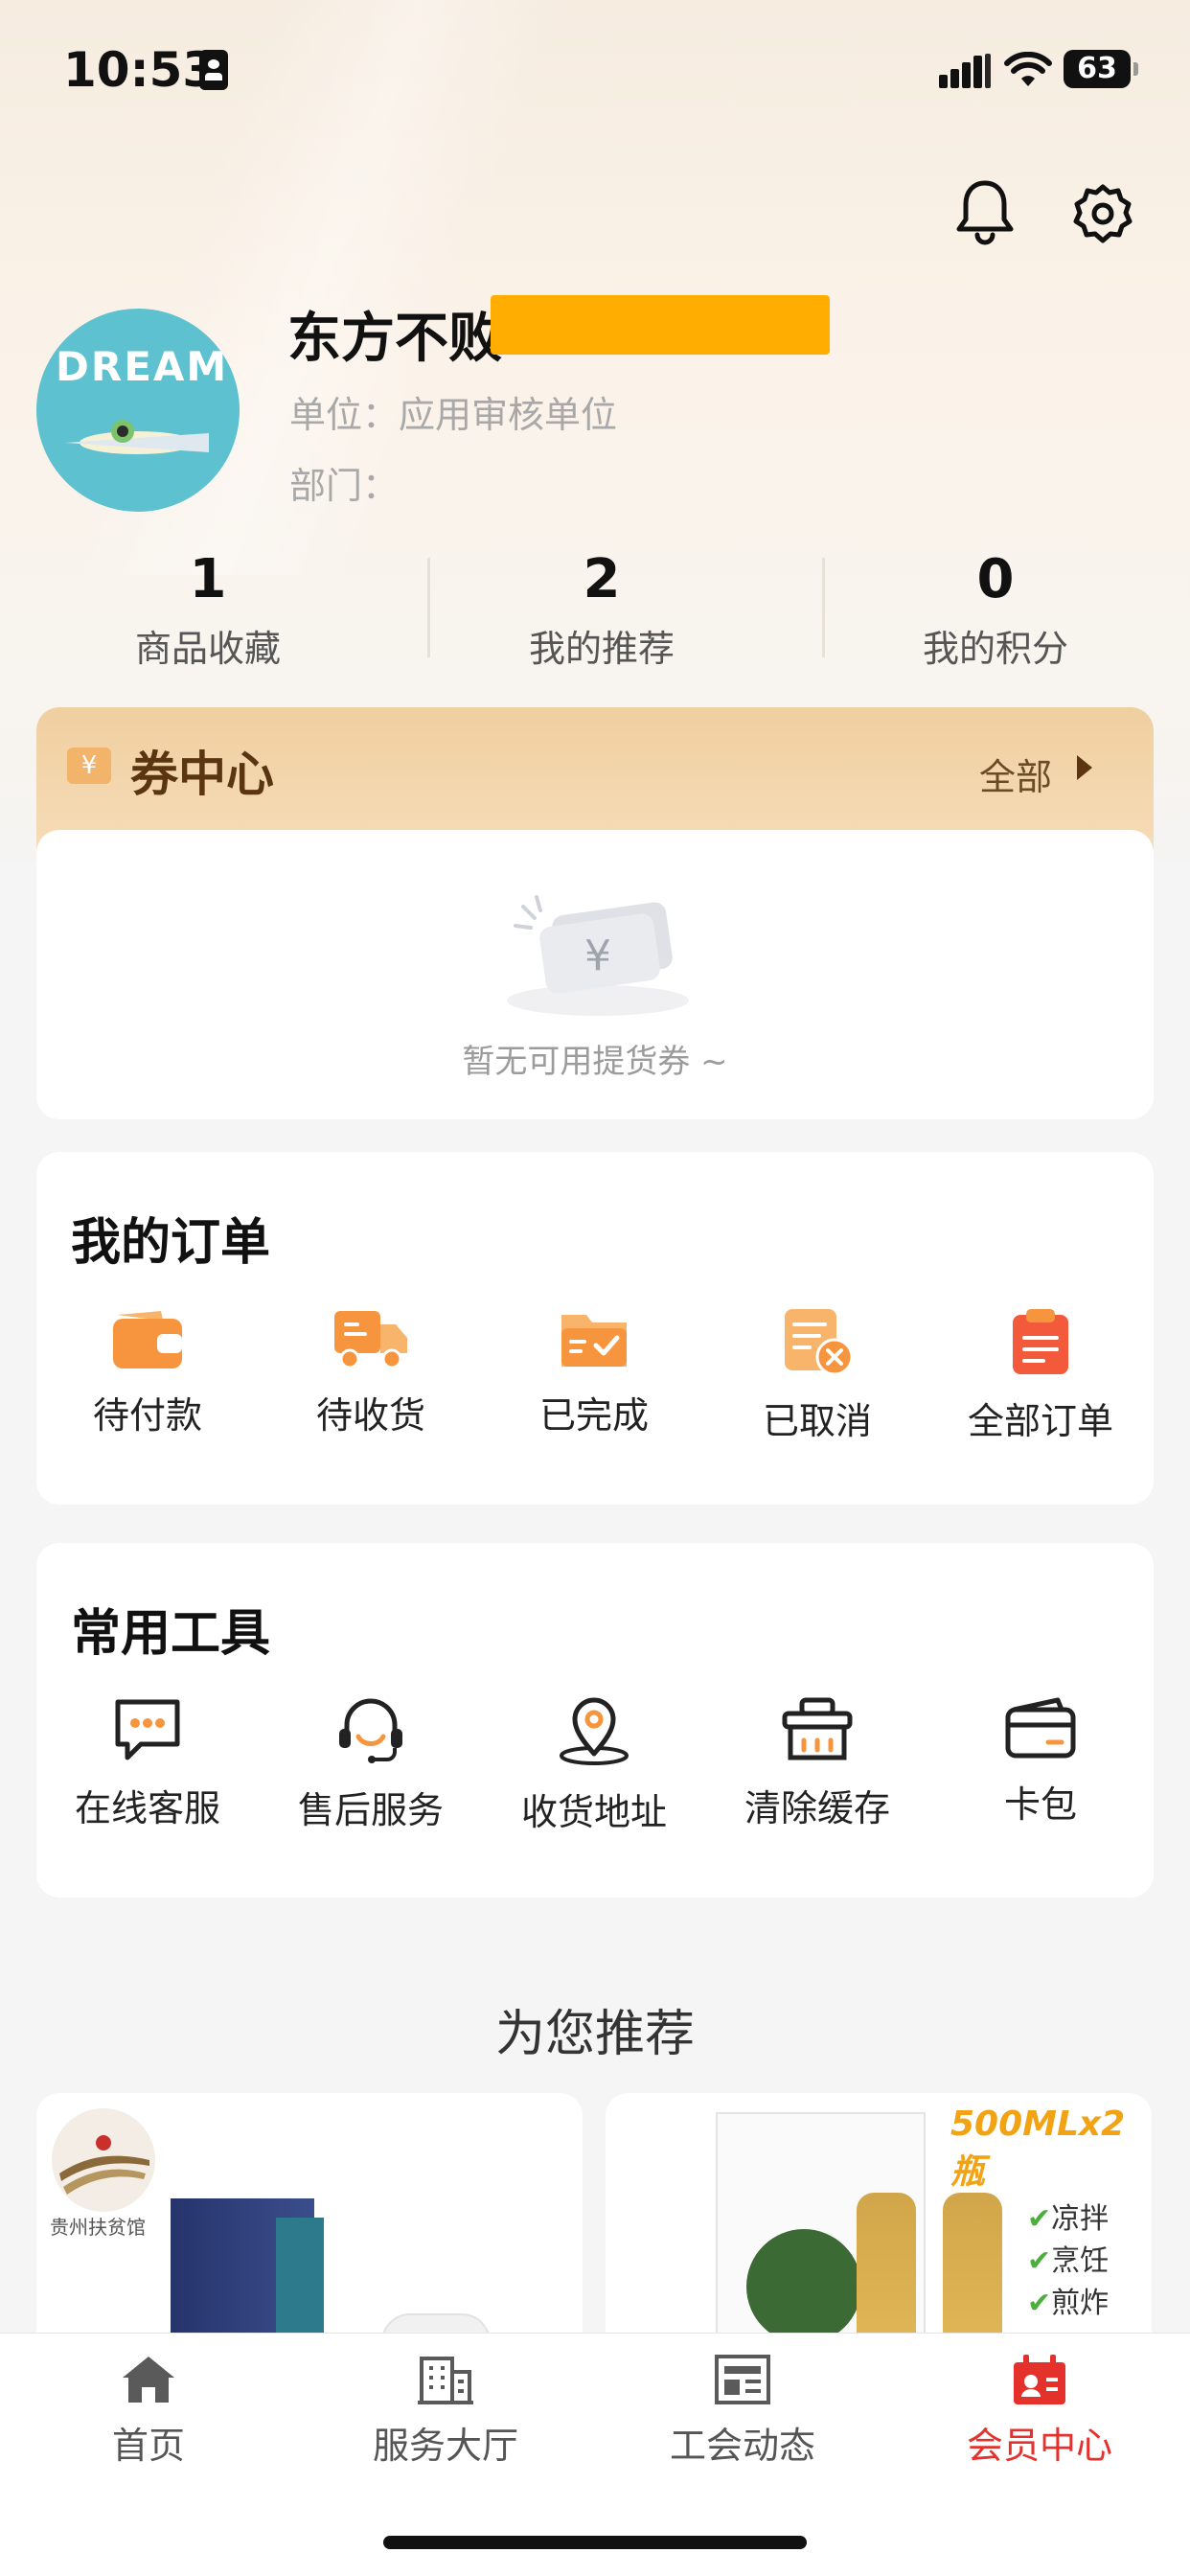  What do you see at coordinates (818, 1728) in the screenshot?
I see `basket-icon` at bounding box center [818, 1728].